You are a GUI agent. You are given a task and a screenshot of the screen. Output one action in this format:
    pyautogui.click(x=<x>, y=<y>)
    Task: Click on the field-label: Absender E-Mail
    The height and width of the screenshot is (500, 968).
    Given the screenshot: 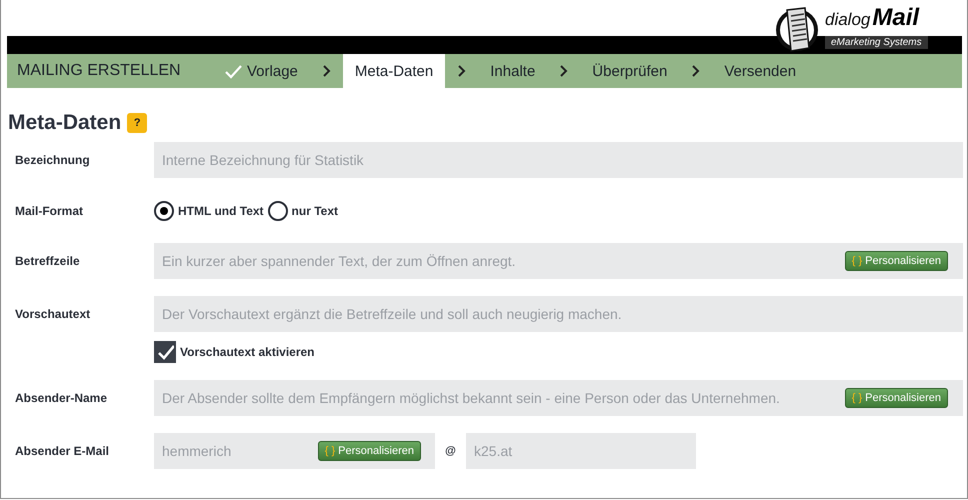 What is the action you would take?
    pyautogui.click(x=62, y=451)
    